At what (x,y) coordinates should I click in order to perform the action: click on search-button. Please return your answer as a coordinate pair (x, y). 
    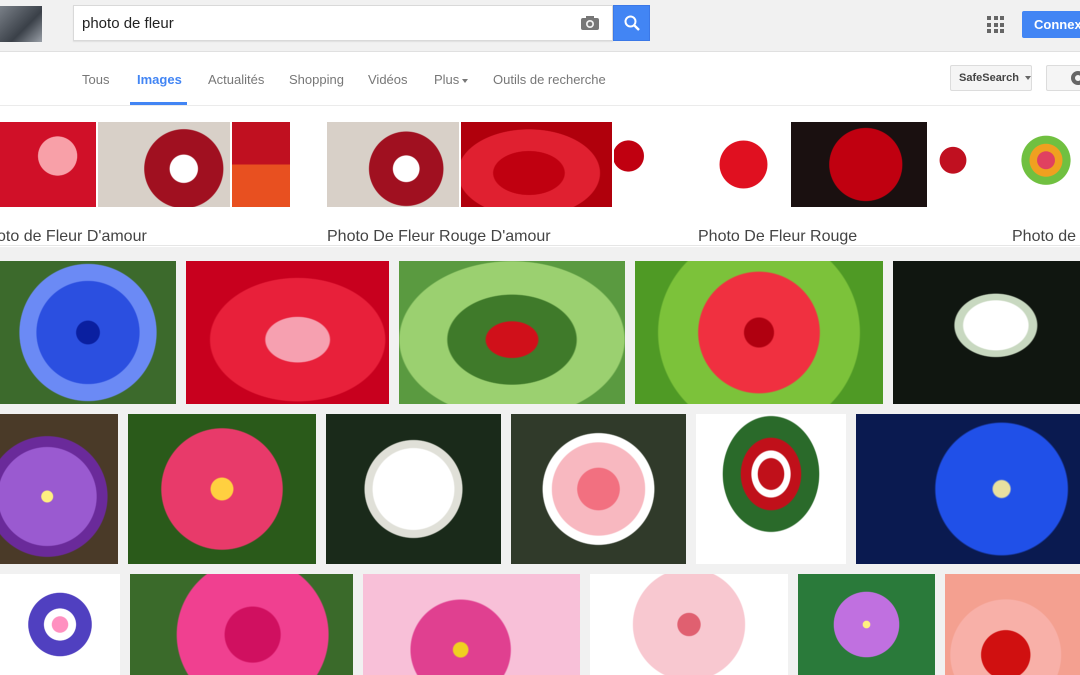
    Looking at the image, I should click on (631, 23).